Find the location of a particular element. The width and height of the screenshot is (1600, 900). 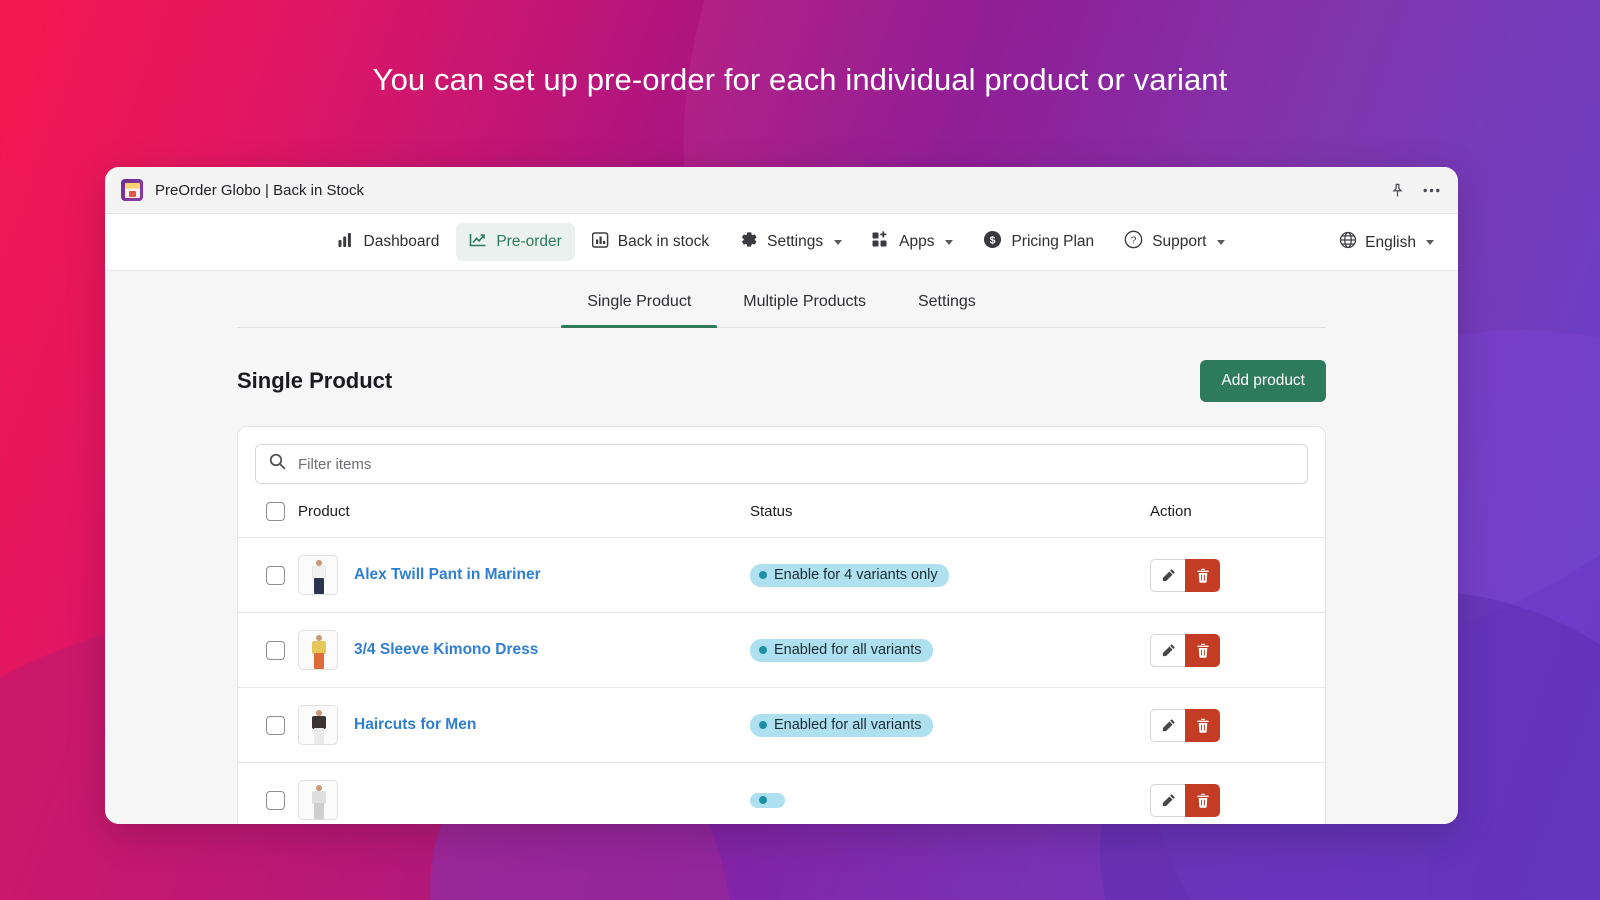

search-input is located at coordinates (796, 464).